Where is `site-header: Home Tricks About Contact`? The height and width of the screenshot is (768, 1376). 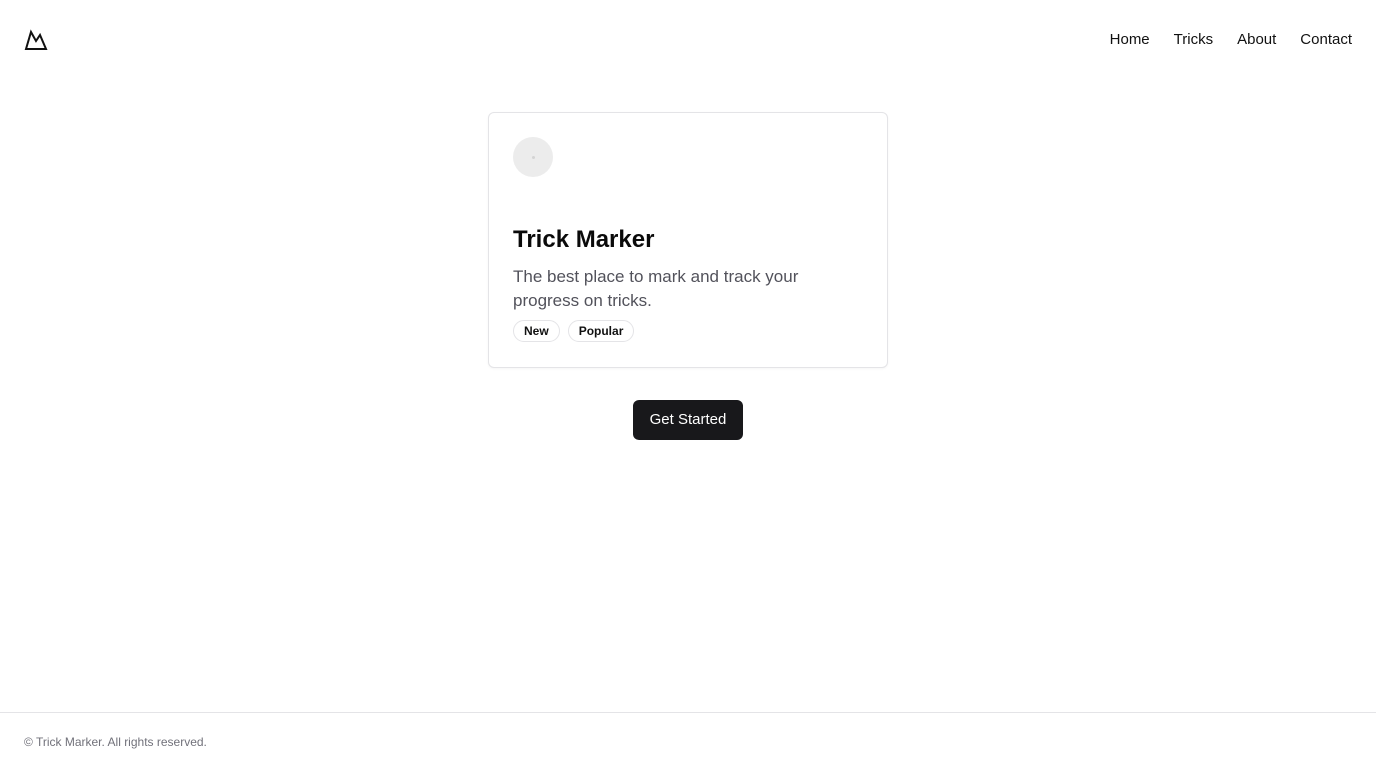
site-header: Home Tricks About Contact is located at coordinates (688, 40).